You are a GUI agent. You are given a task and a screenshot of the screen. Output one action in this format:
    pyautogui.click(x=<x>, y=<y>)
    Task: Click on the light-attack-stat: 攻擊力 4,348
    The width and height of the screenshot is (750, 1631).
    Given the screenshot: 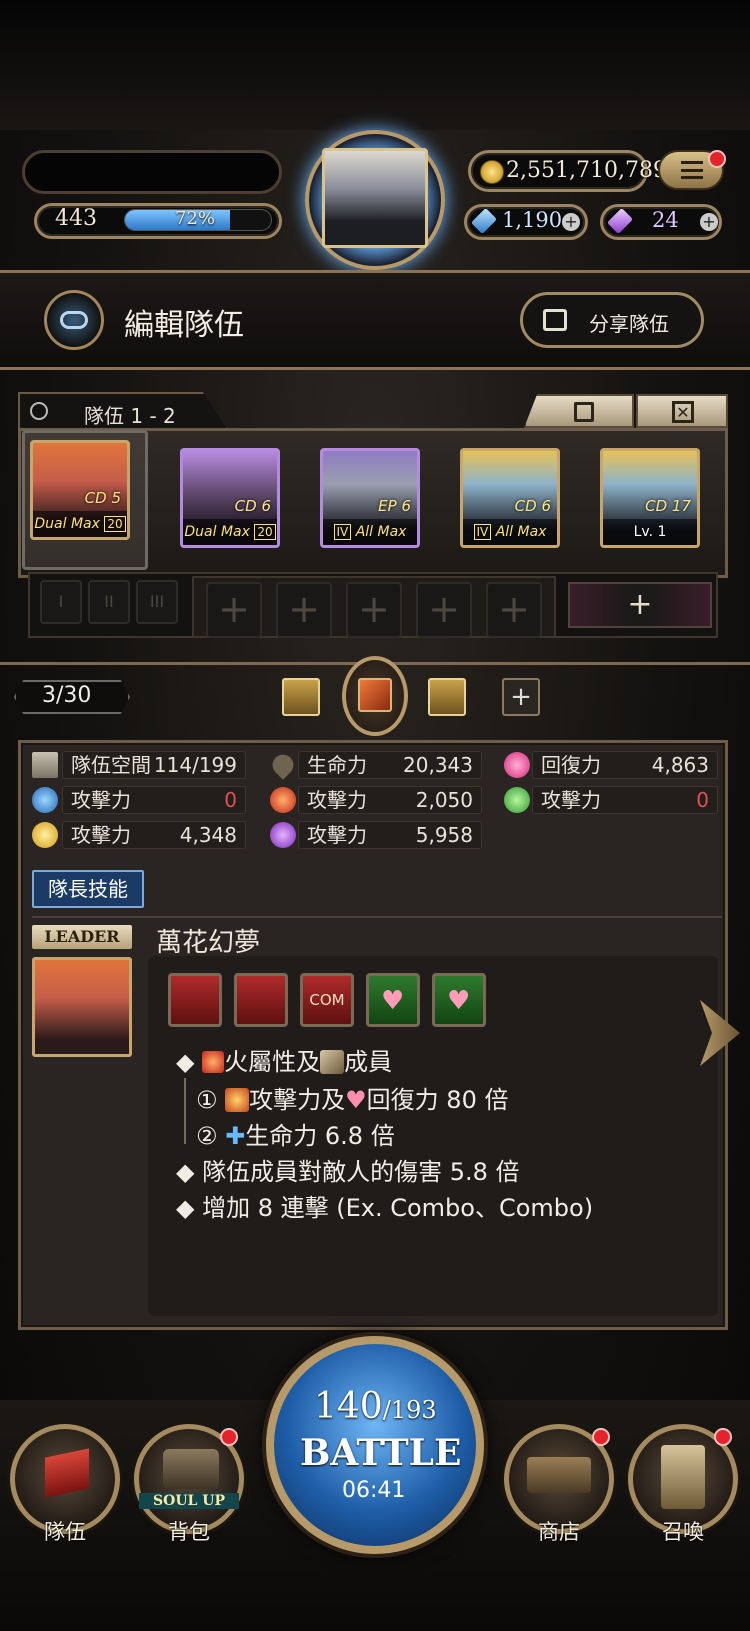 What is the action you would take?
    pyautogui.click(x=154, y=835)
    